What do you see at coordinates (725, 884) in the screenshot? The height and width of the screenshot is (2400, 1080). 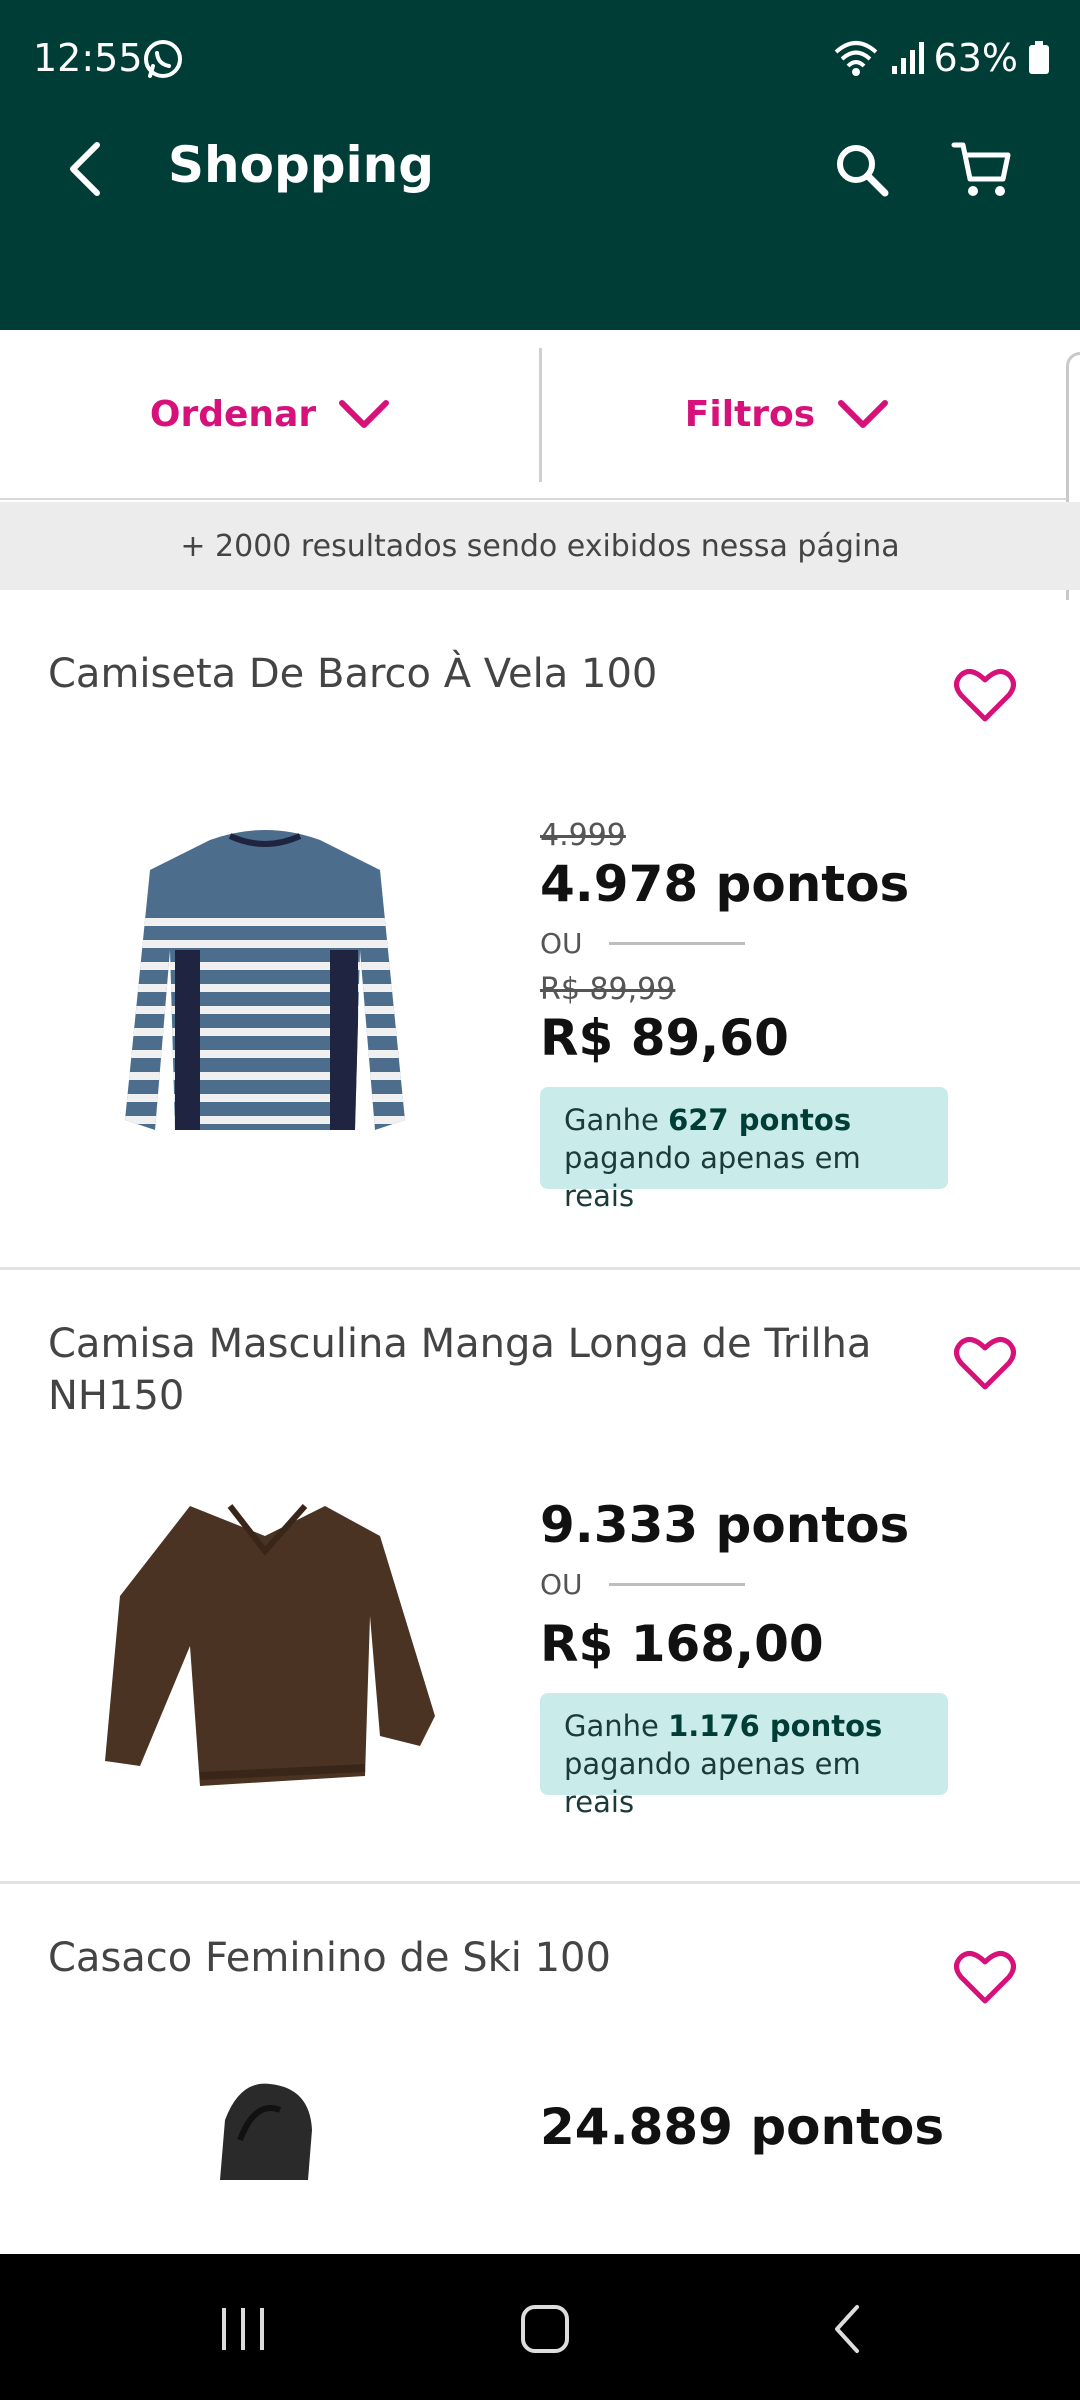 I see `points-price: 4.978 pontos` at bounding box center [725, 884].